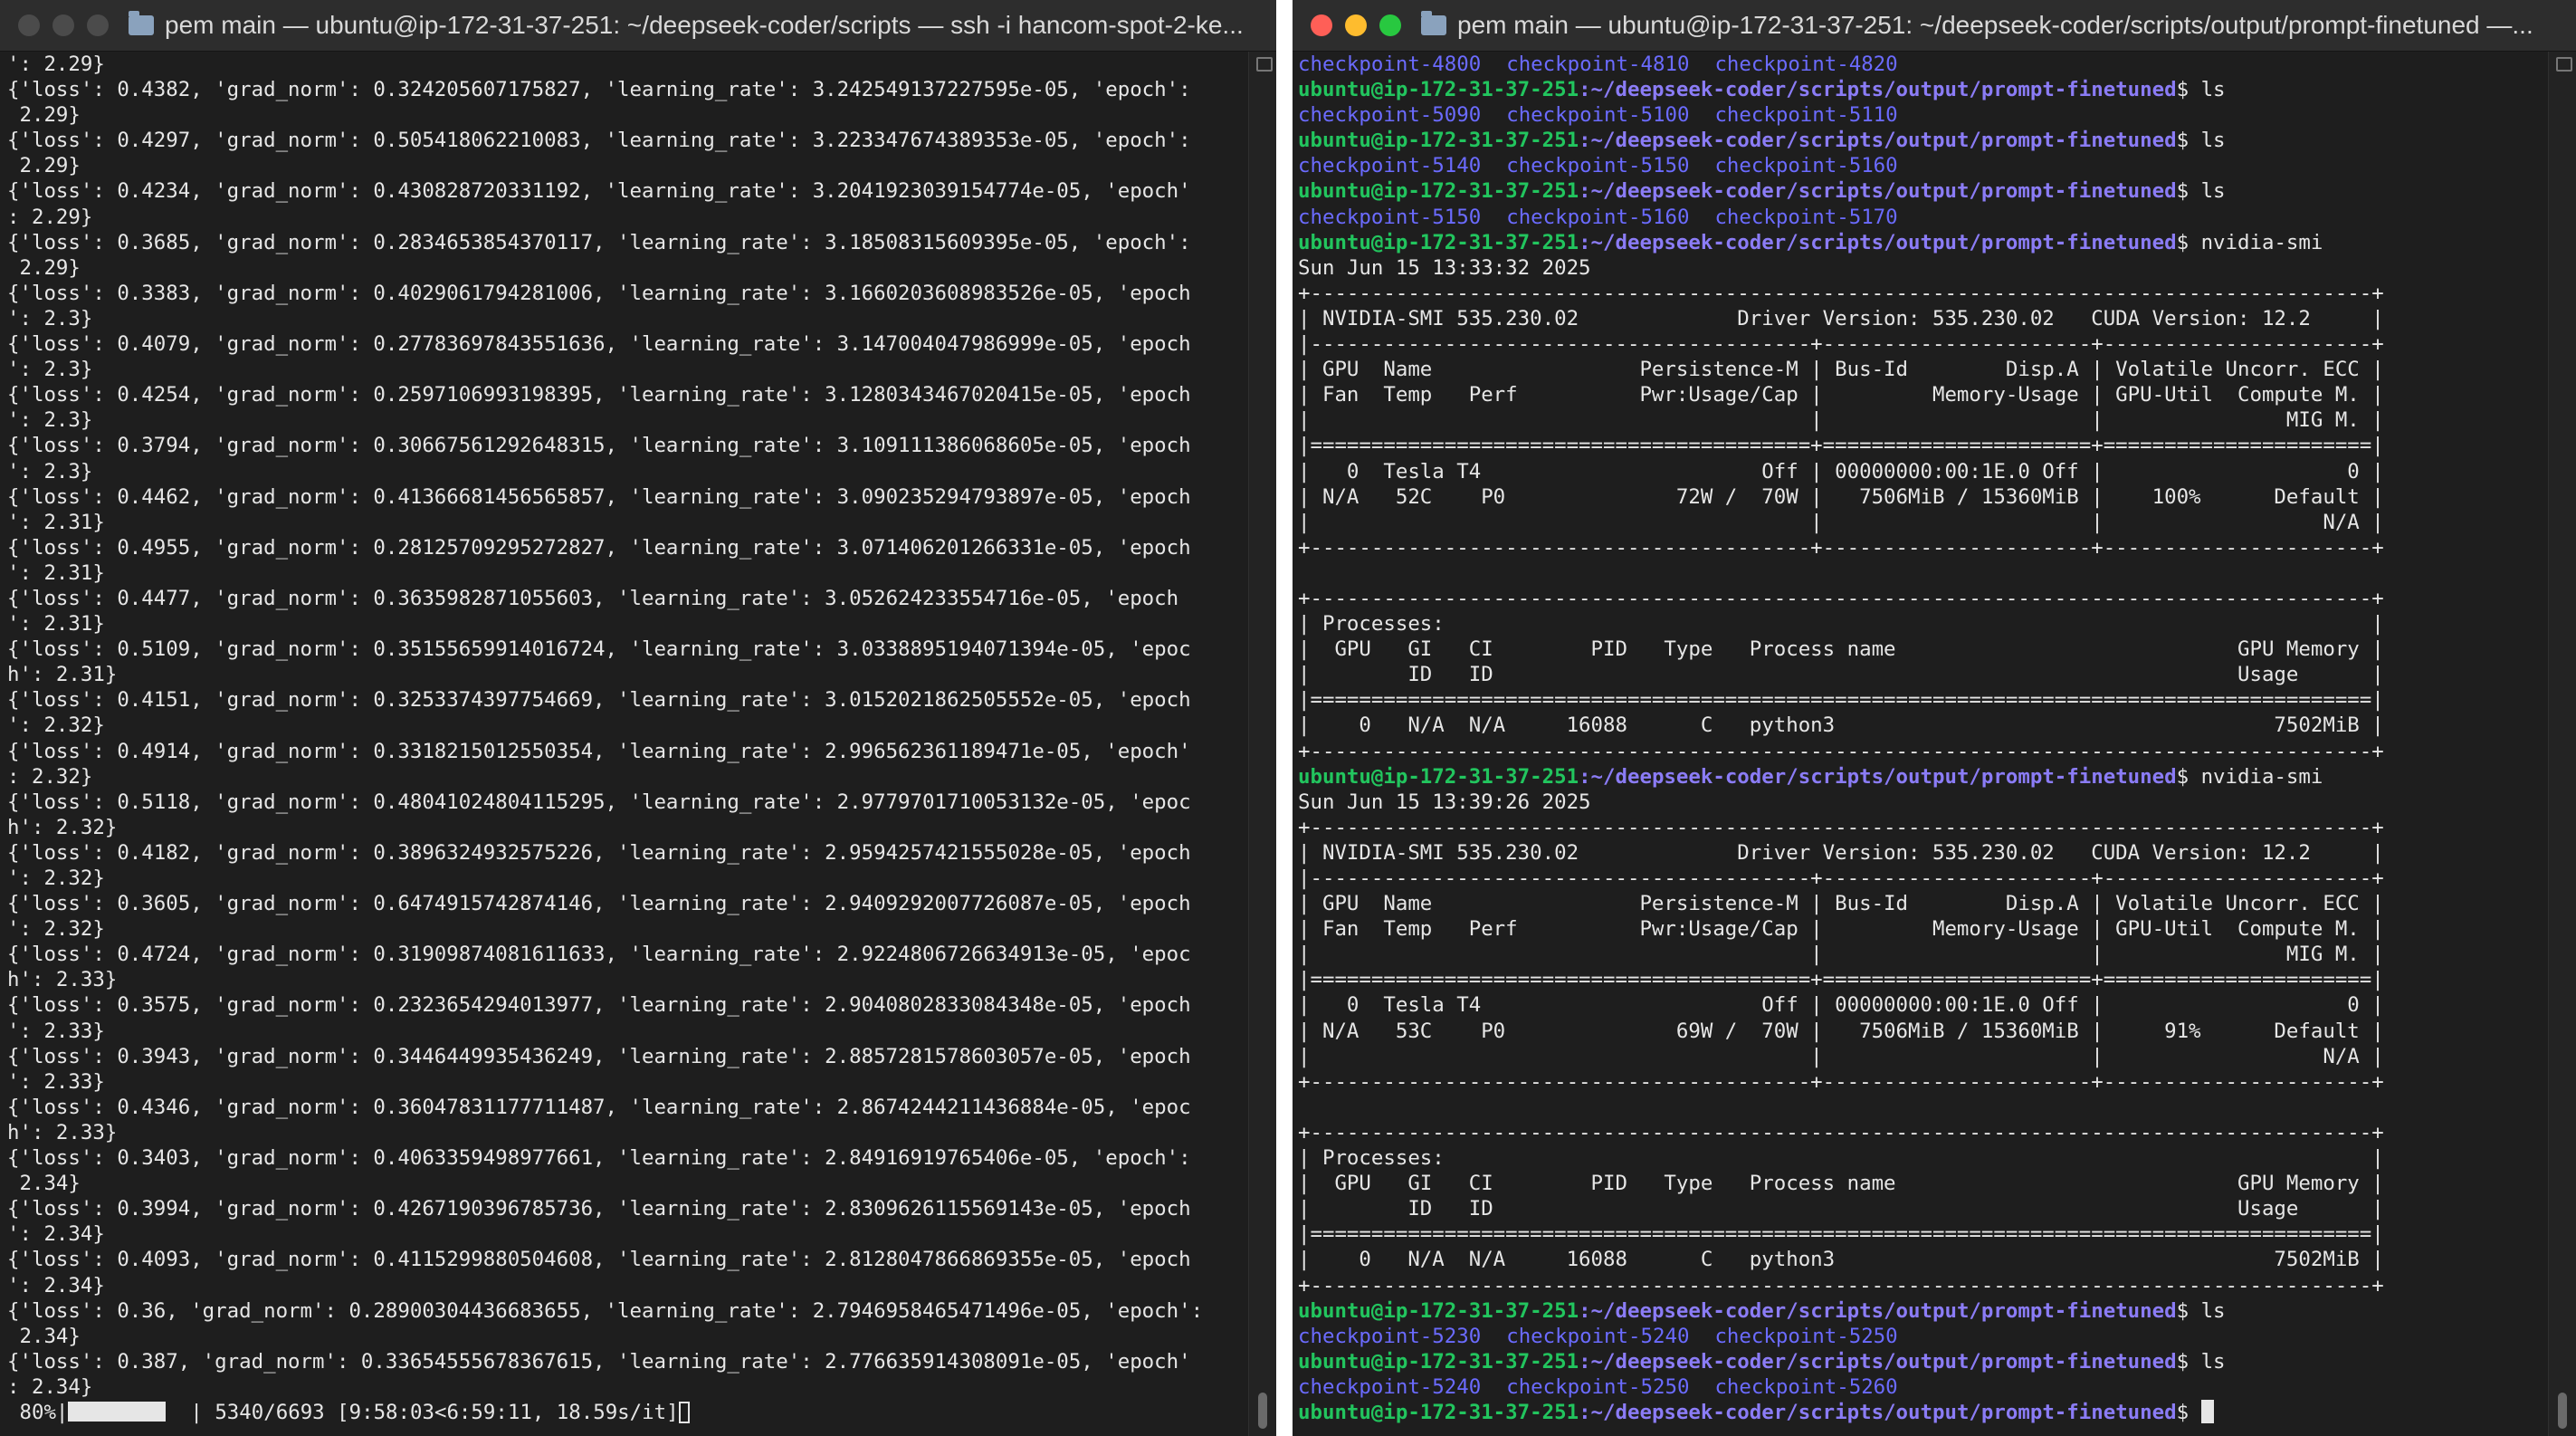 This screenshot has height=1436, width=2576. What do you see at coordinates (423, 1412) in the screenshot?
I see `progress-stats: | 5340/6693 [9:58:03<6:59:11, 18.59s/it]` at bounding box center [423, 1412].